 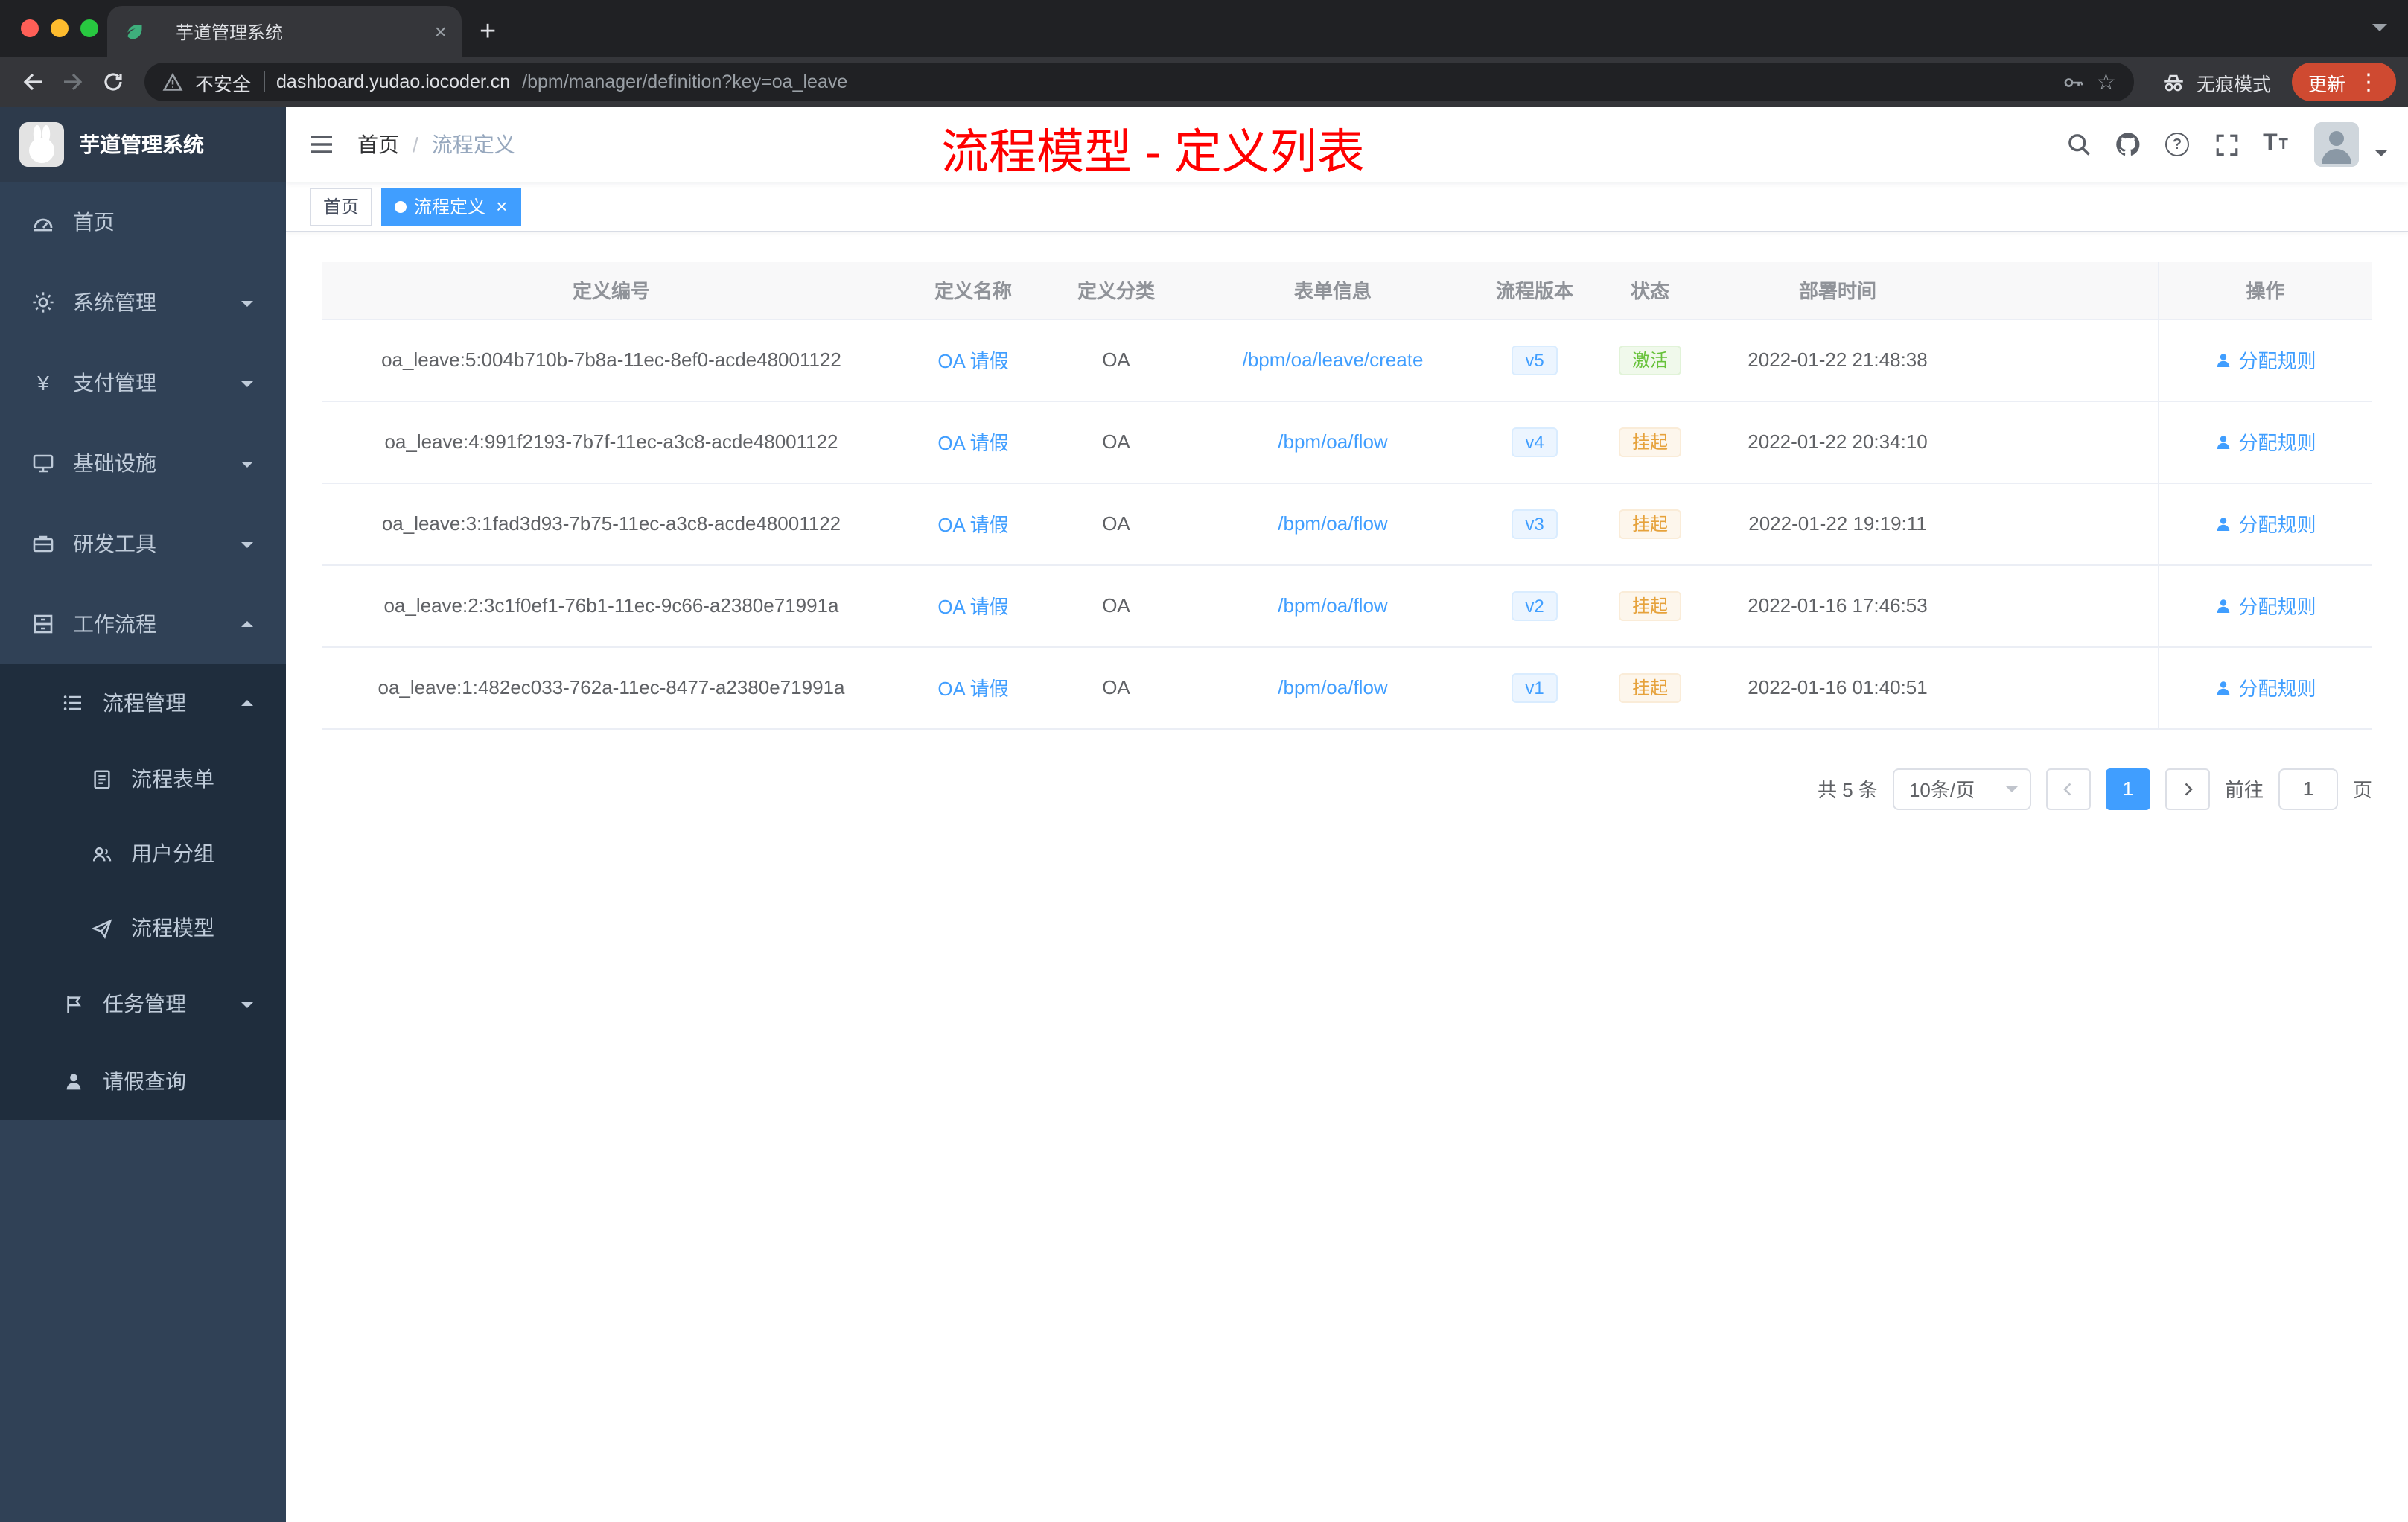 What do you see at coordinates (1649, 605) in the screenshot?
I see `status-badge: 挂起` at bounding box center [1649, 605].